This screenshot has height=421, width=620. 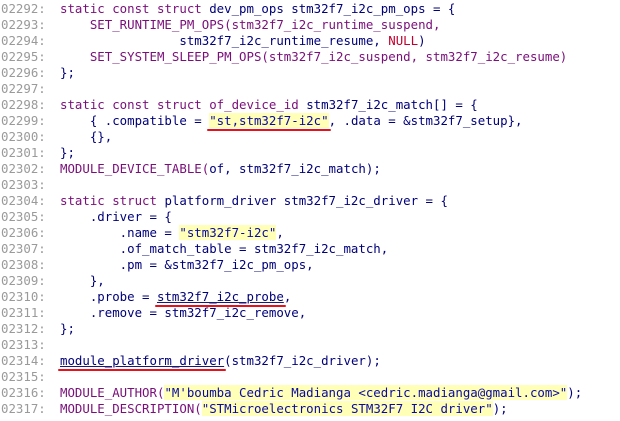 I want to click on code-text: stm32f7_i2c_runtime_resume, NULL), so click(x=243, y=41).